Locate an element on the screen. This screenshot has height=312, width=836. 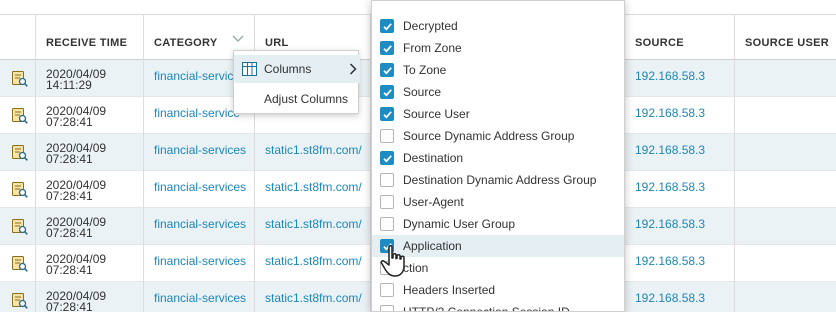
column-option-label: User-Agent is located at coordinates (433, 202).